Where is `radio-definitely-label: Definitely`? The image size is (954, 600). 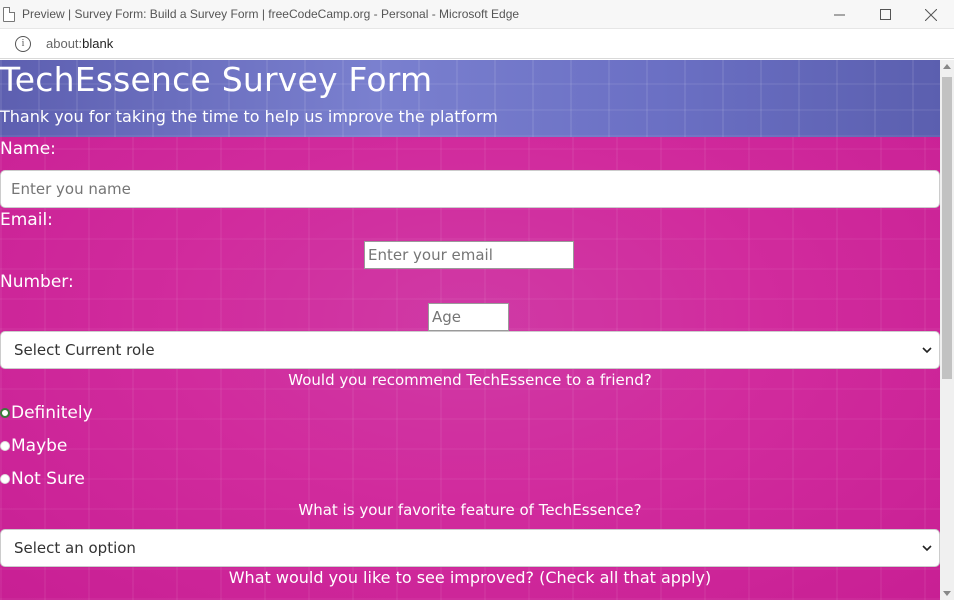 radio-definitely-label: Definitely is located at coordinates (52, 413).